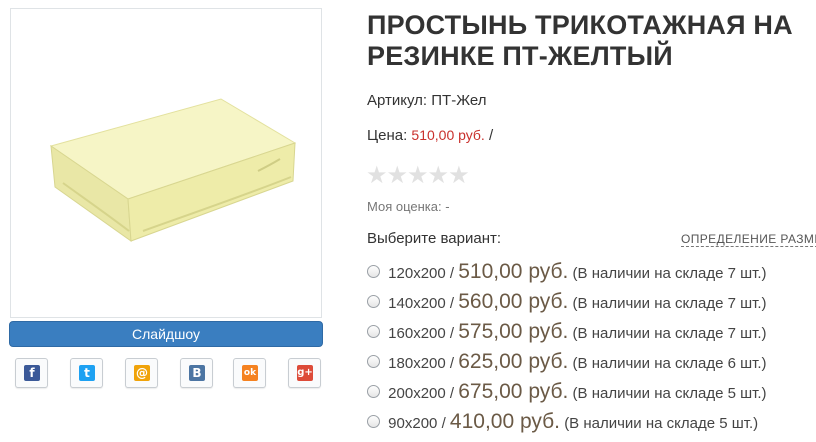  What do you see at coordinates (387, 135) in the screenshot?
I see `price-label: Цена:` at bounding box center [387, 135].